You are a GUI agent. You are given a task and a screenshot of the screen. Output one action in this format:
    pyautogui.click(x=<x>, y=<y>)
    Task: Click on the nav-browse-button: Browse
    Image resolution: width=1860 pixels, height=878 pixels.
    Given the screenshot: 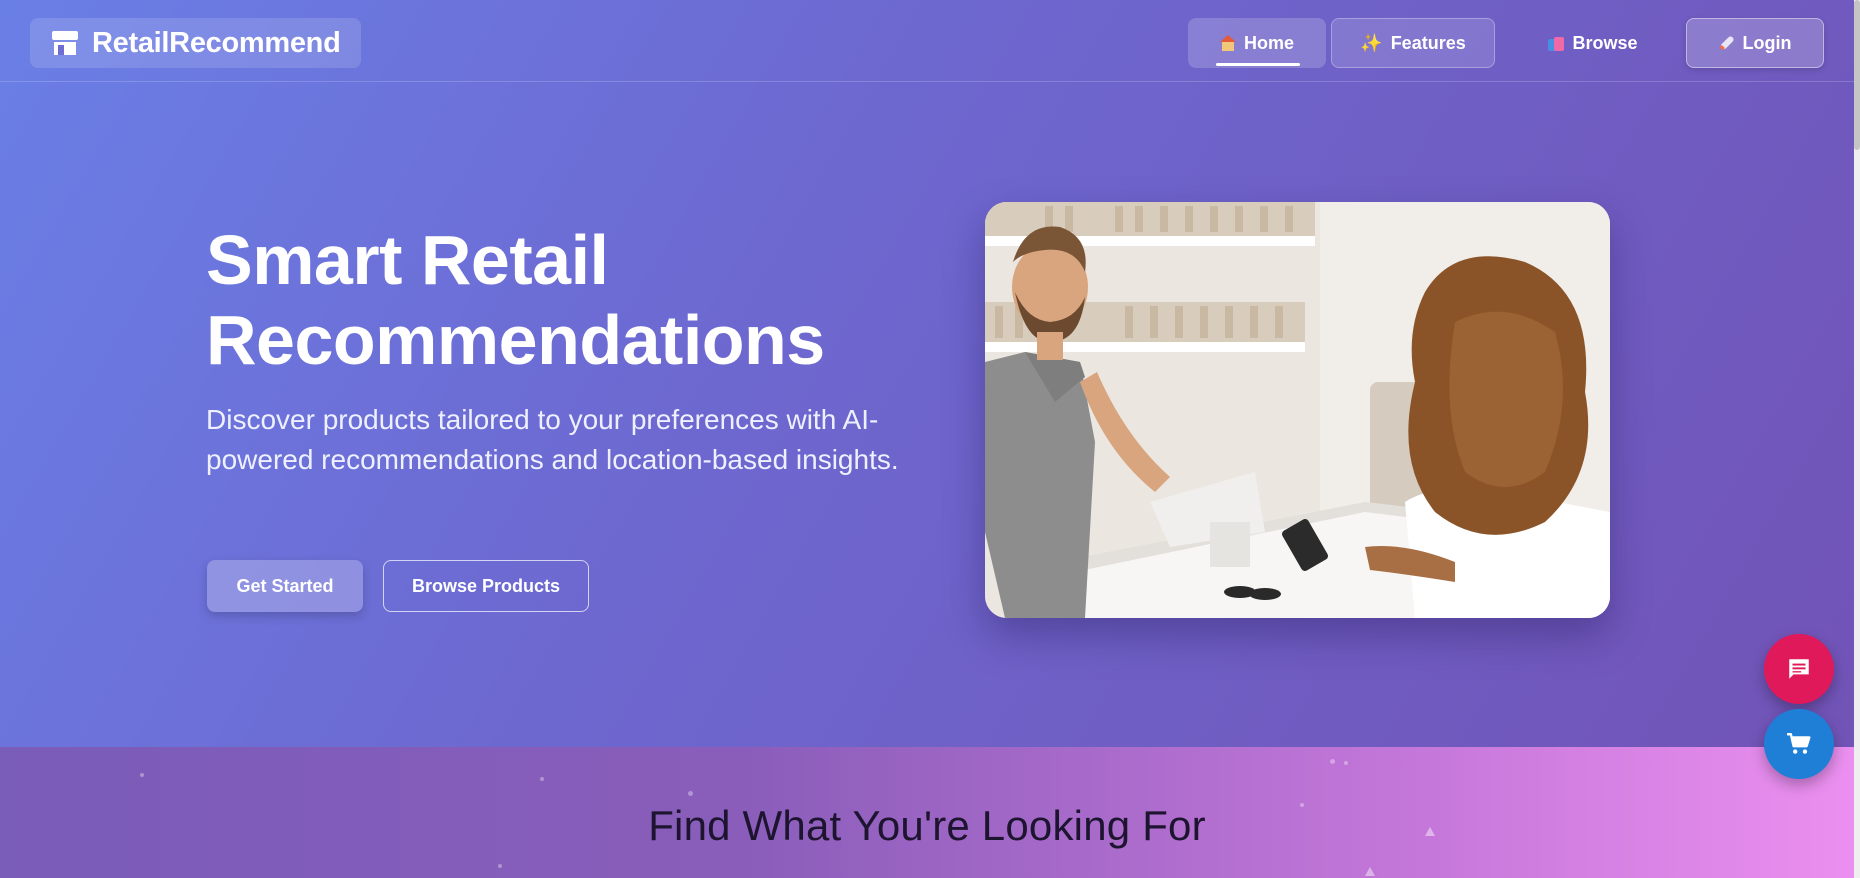 What is the action you would take?
    pyautogui.click(x=1593, y=43)
    